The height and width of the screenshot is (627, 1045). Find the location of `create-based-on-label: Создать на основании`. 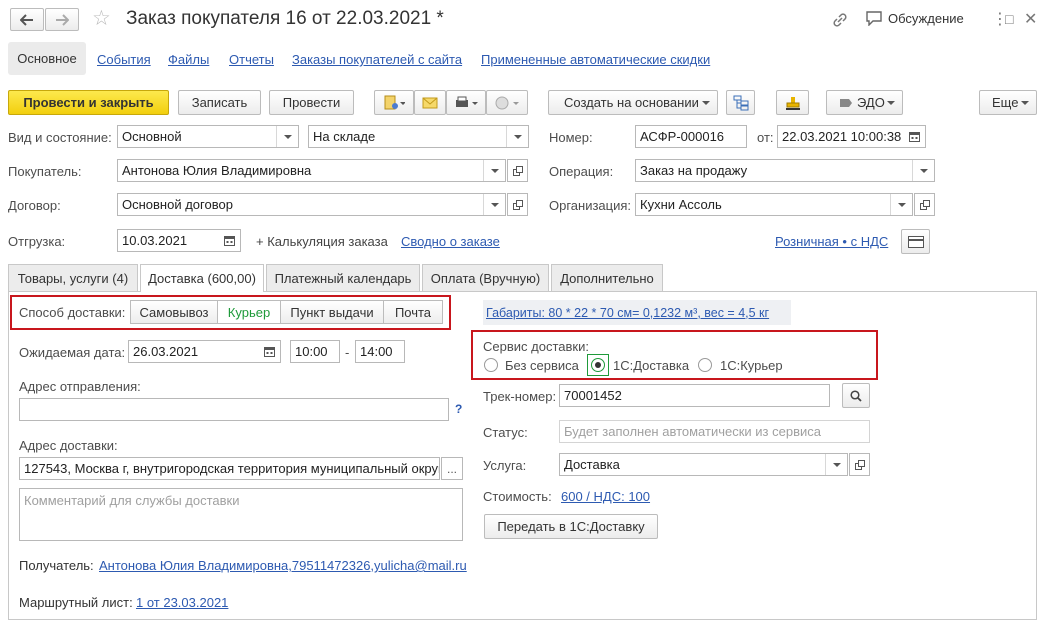

create-based-on-label: Создать на основании is located at coordinates (631, 102).